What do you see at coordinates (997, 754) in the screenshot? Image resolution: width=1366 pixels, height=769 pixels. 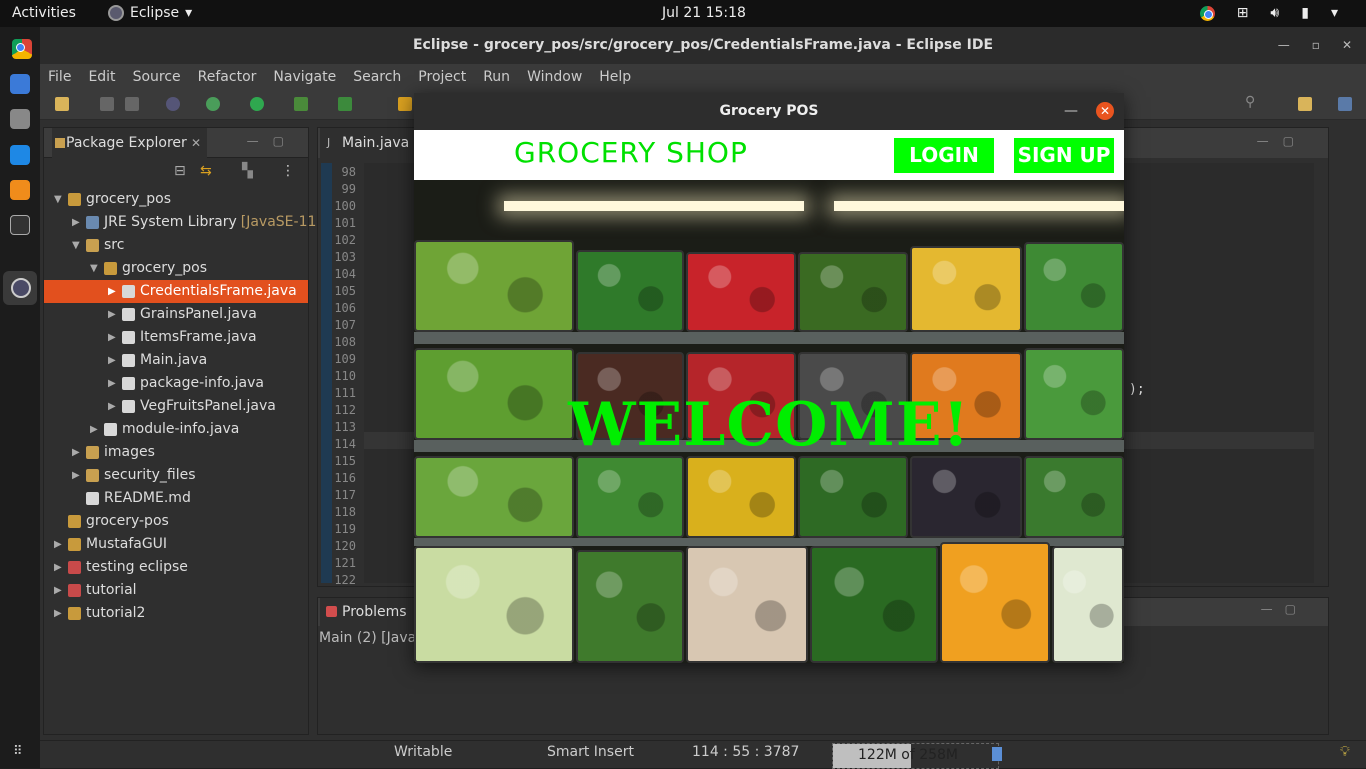 I see `garbage-collect-icon` at bounding box center [997, 754].